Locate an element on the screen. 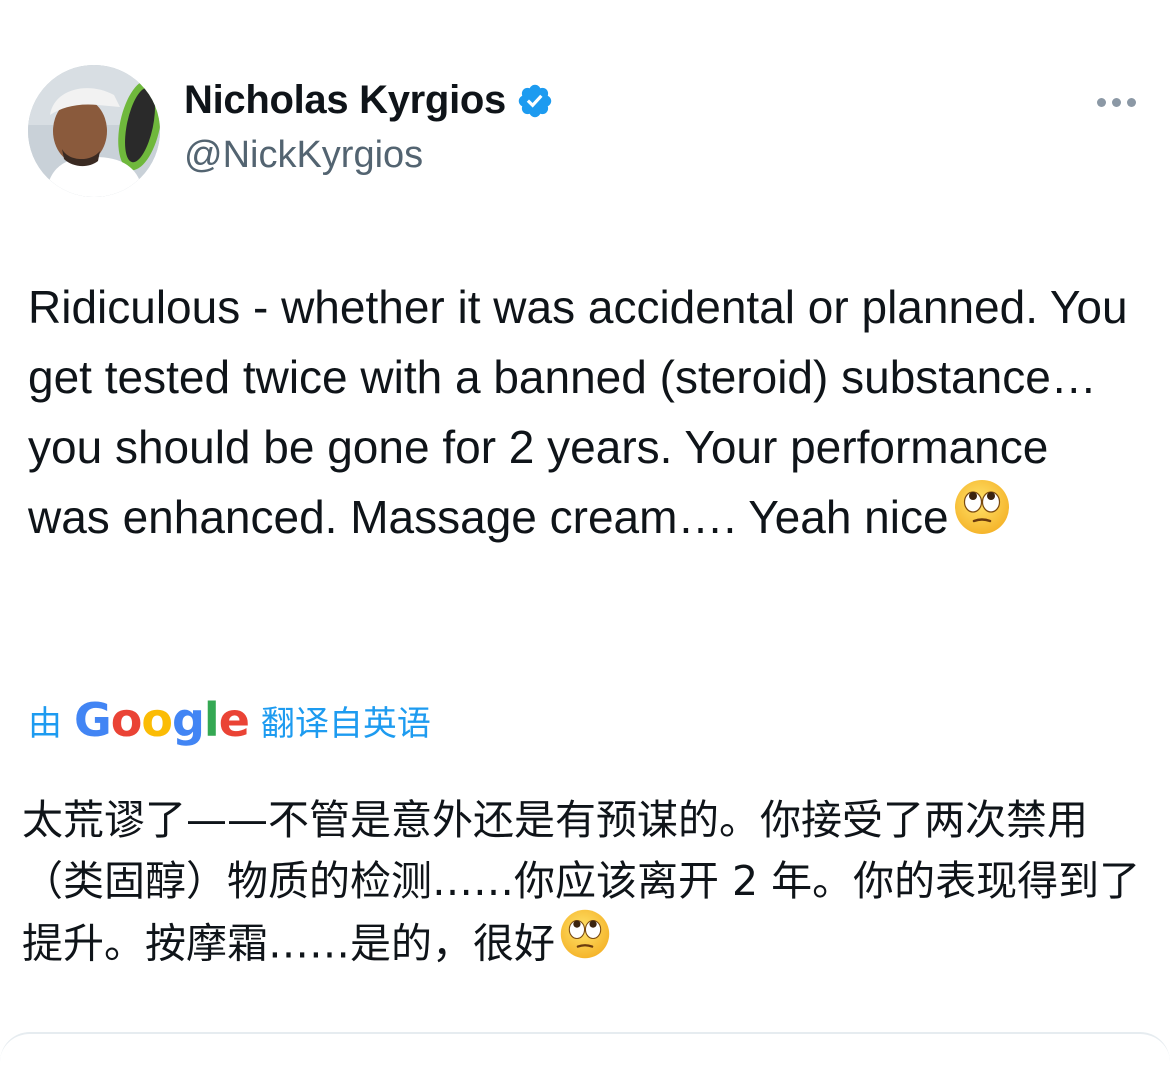  translation-attribution: 由 Google 翻译自英语 is located at coordinates (229, 720).